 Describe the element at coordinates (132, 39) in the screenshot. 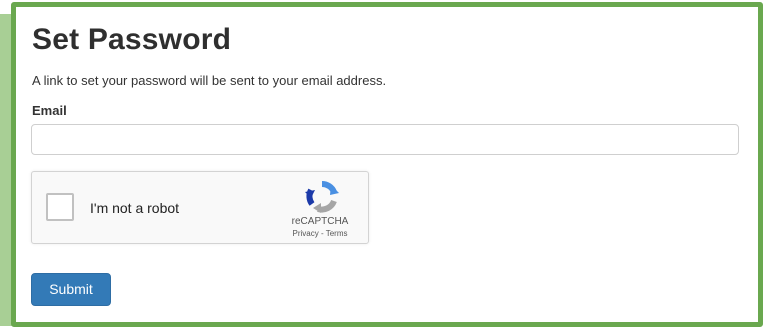

I see `page-title: Set Password` at that location.